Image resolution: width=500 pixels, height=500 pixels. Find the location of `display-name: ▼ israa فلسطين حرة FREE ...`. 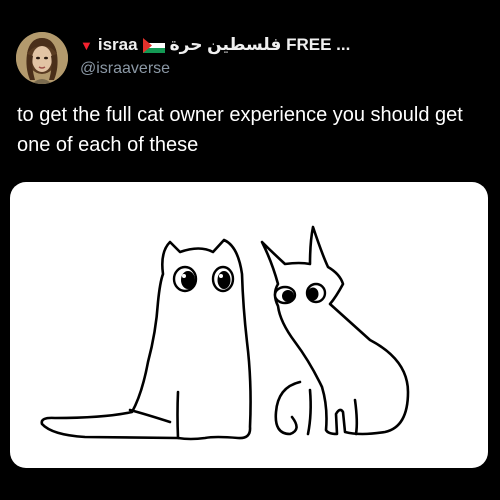

display-name: ▼ israa فلسطين حرة FREE ... is located at coordinates (285, 45).